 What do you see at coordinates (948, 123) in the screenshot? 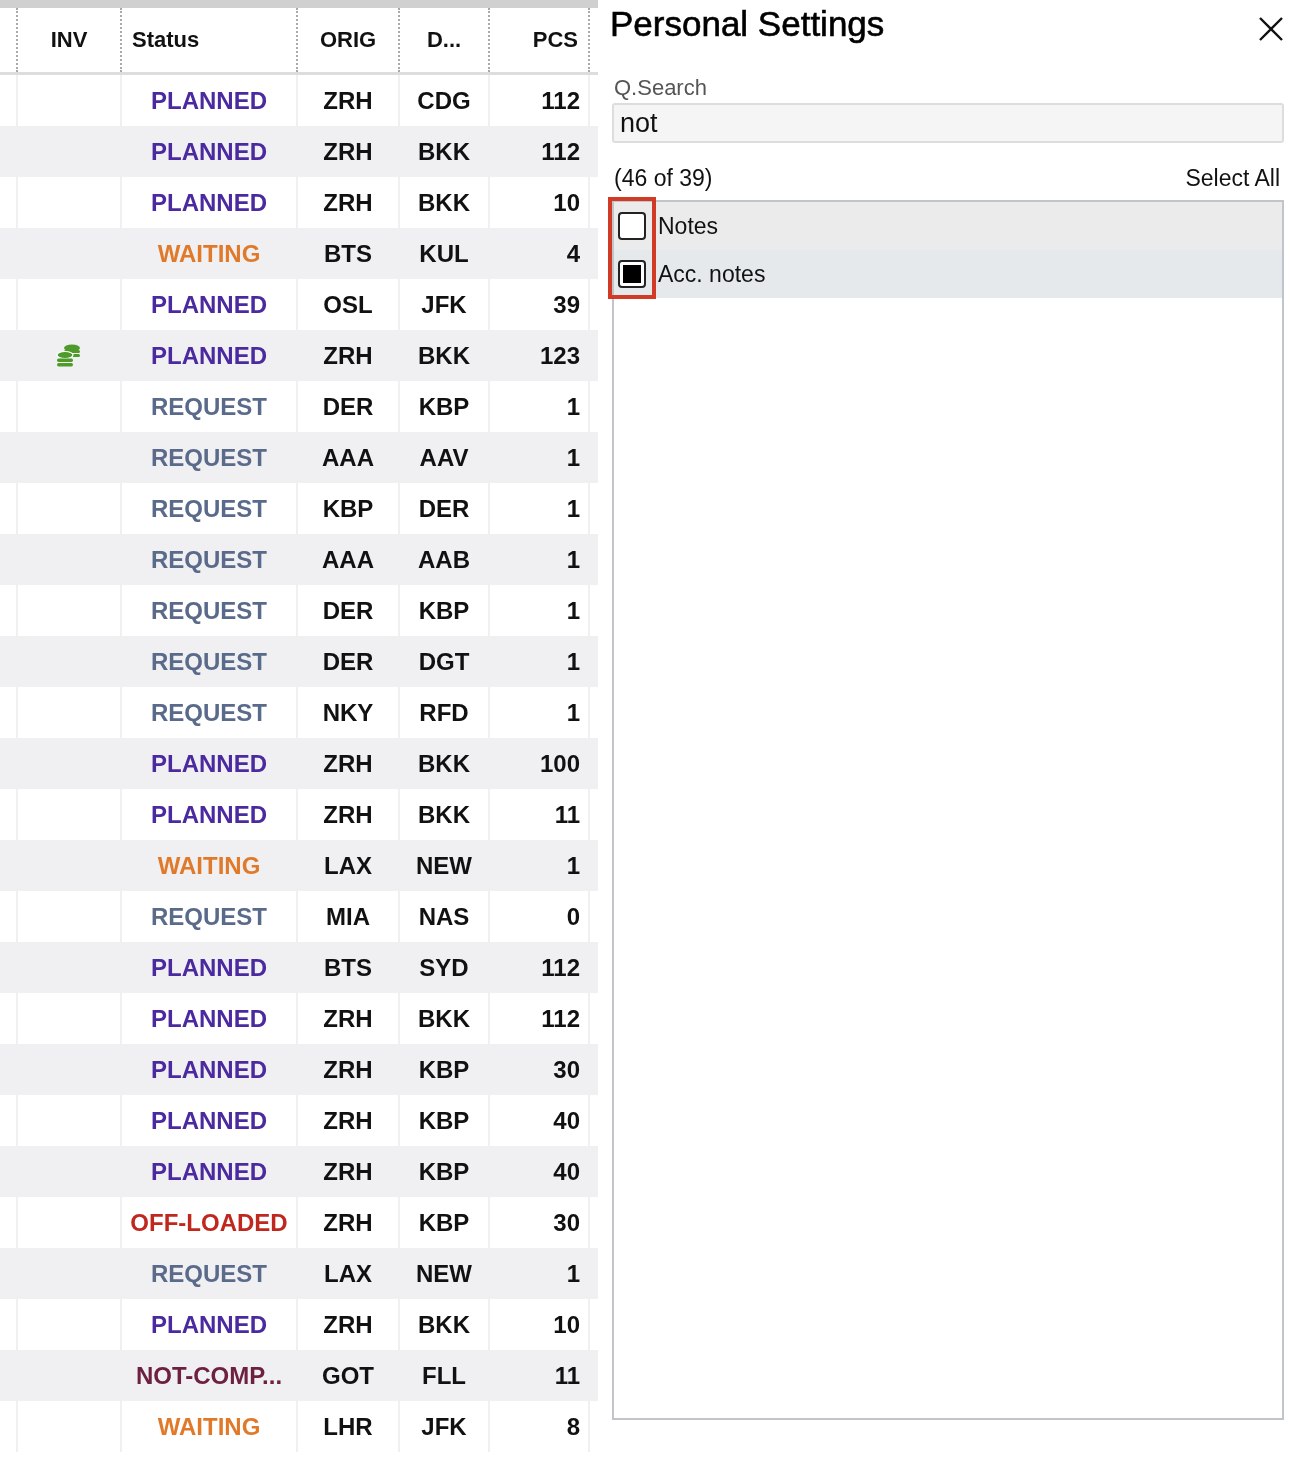
I see `search-field: not` at bounding box center [948, 123].